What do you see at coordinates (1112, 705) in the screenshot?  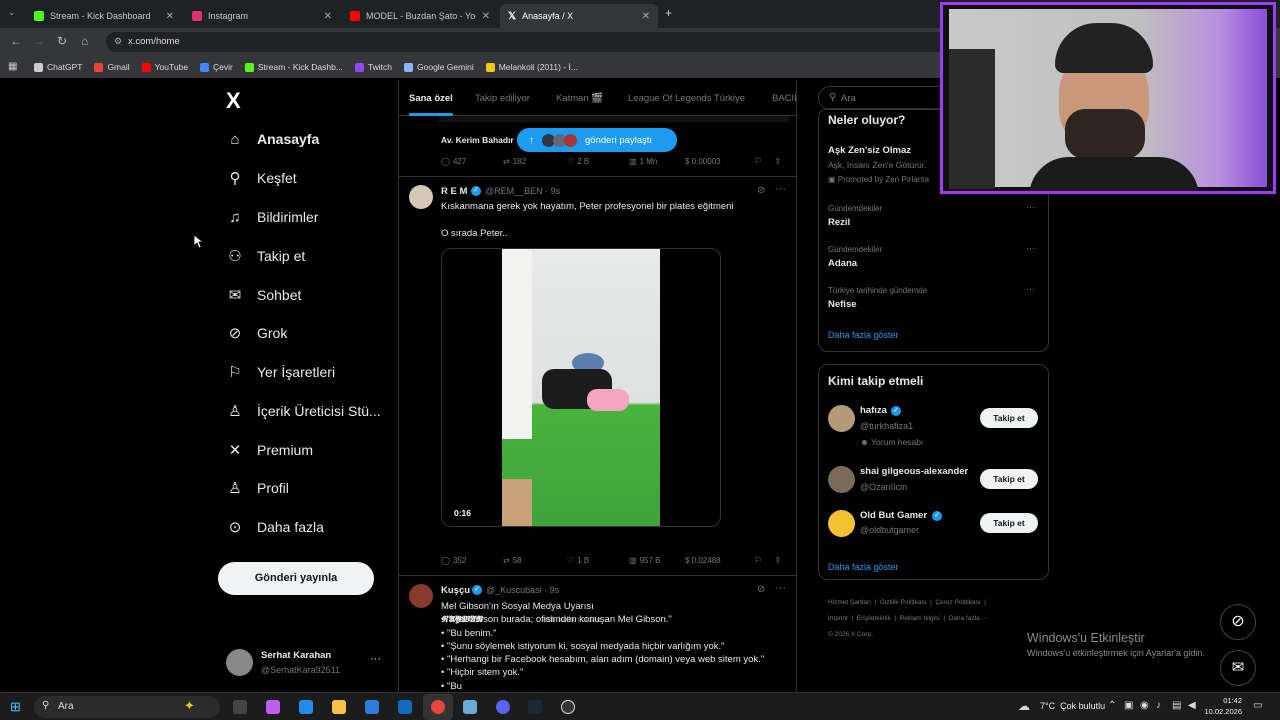 I see `tray-chevron-icon: ⌃` at bounding box center [1112, 705].